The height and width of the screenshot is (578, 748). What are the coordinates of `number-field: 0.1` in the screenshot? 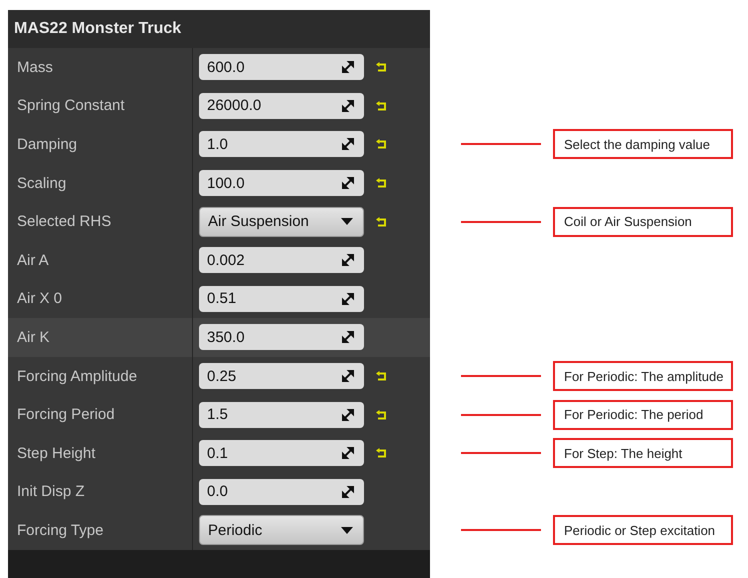 It's located at (281, 453).